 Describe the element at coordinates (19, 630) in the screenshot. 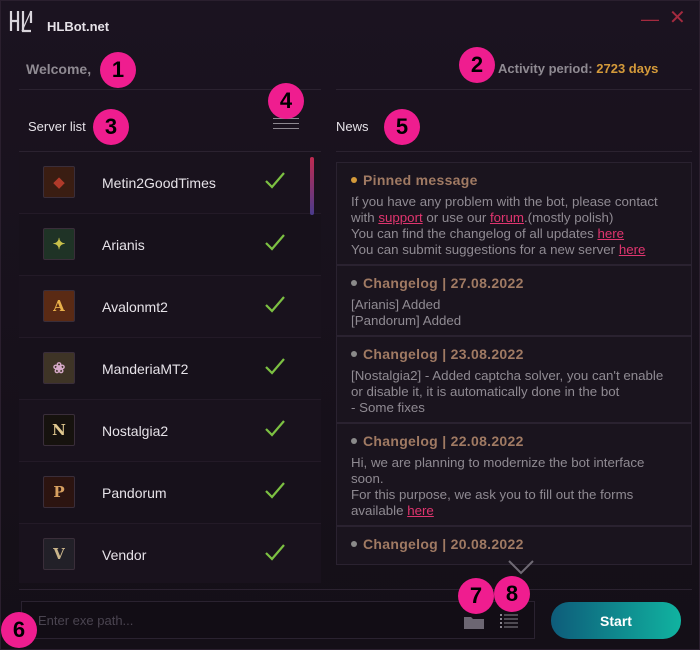

I see `annotation-badge: 6` at that location.